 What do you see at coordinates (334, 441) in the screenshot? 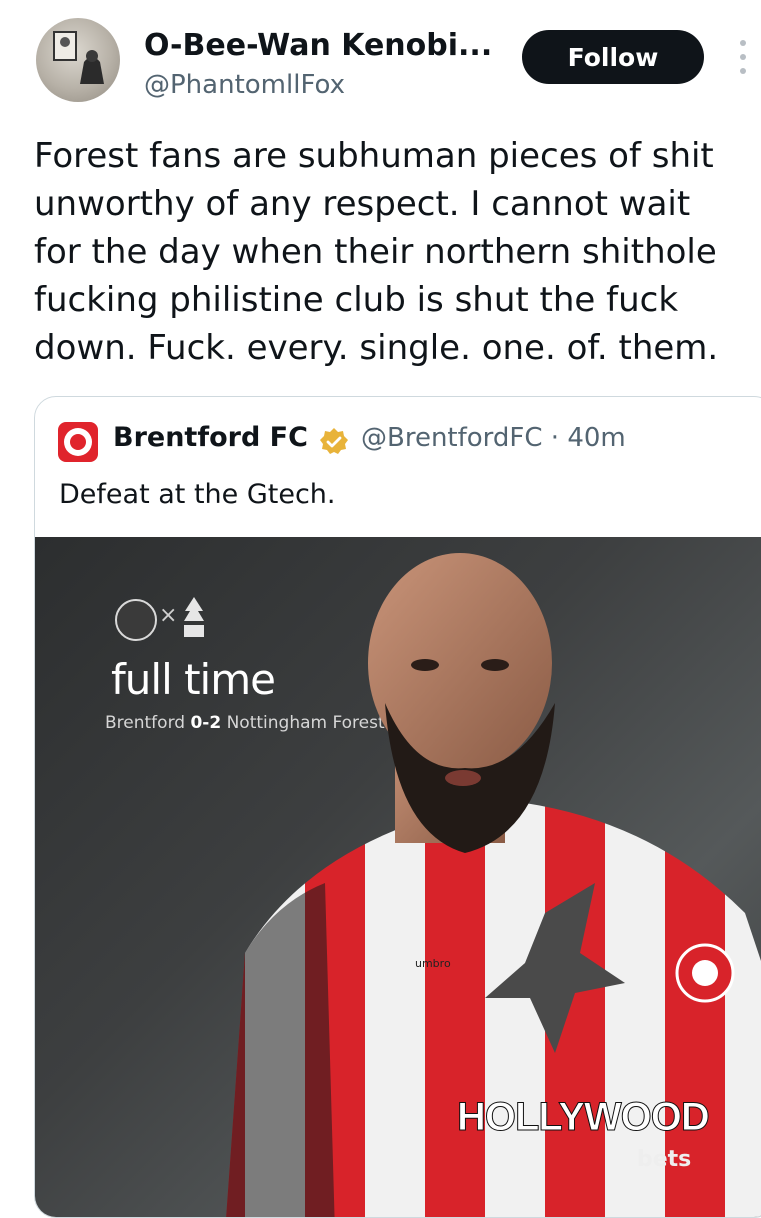
I see `verified-badge-icon` at bounding box center [334, 441].